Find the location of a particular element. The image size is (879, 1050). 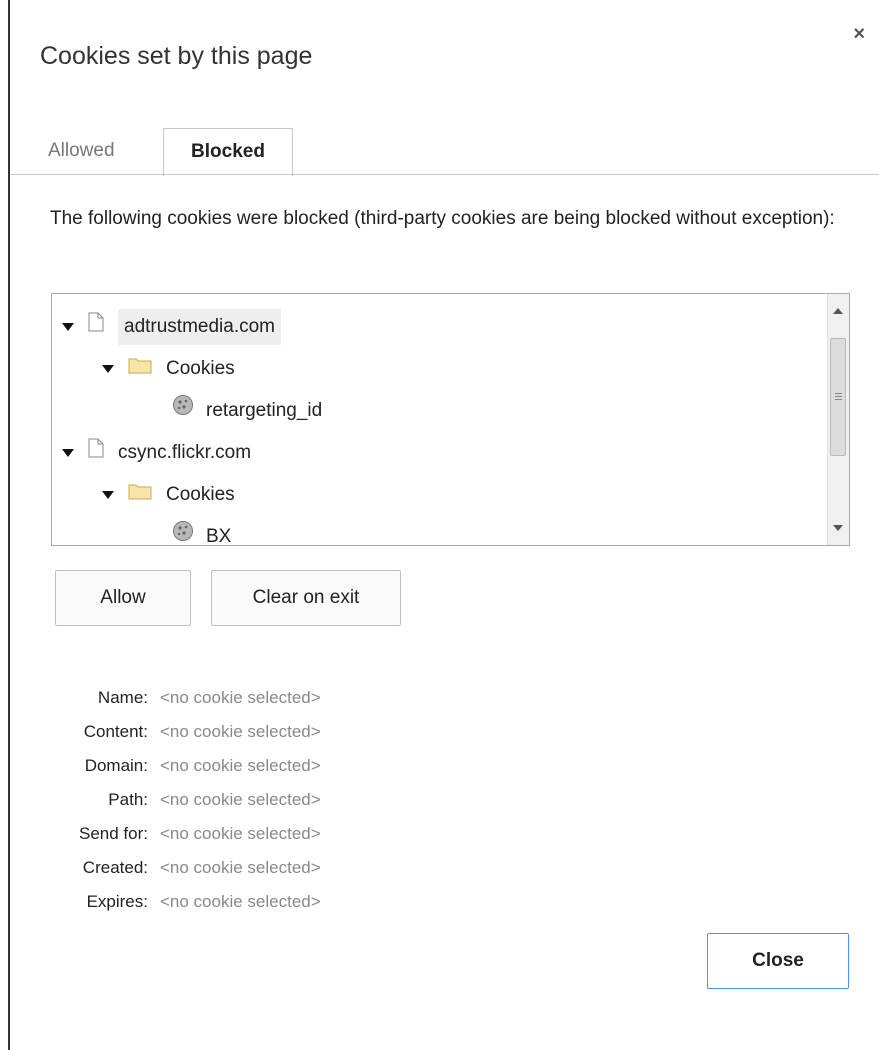

scroll-down-icon is located at coordinates (838, 528).